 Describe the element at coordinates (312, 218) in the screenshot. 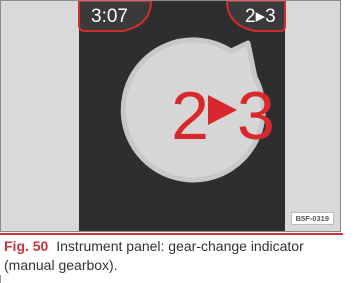

I see `reference-code: B5F-0319` at that location.